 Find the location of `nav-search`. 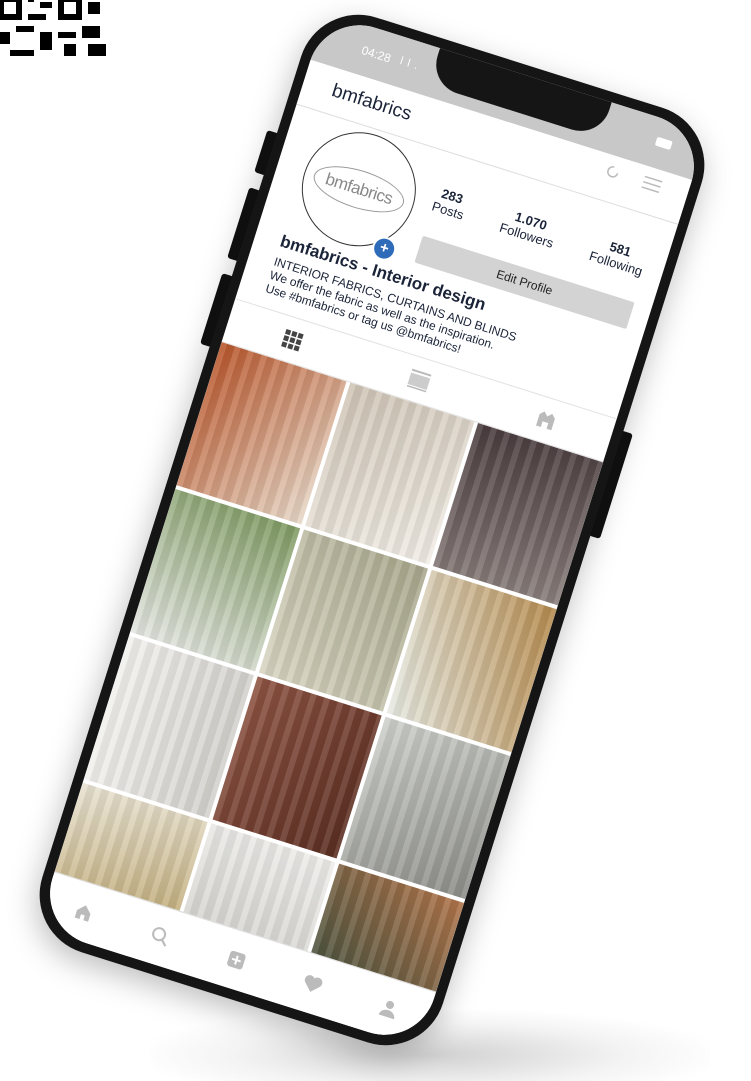

nav-search is located at coordinates (160, 936).